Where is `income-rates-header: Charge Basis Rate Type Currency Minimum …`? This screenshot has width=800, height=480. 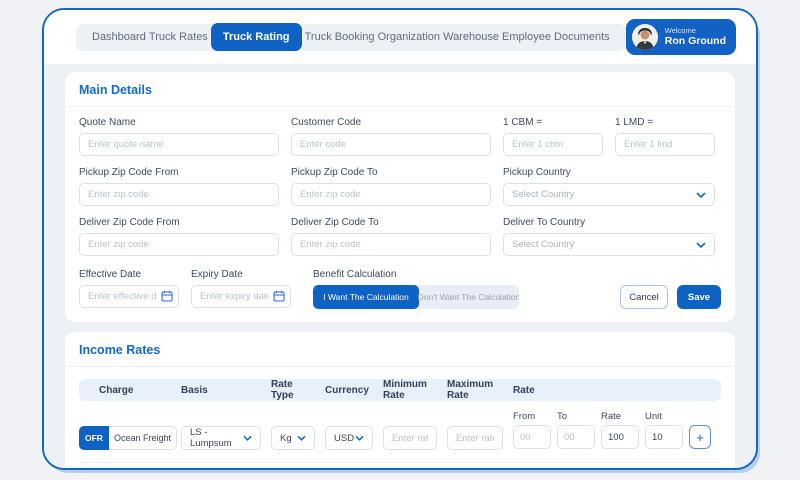 income-rates-header: Charge Basis Rate Type Currency Minimum … is located at coordinates (400, 390).